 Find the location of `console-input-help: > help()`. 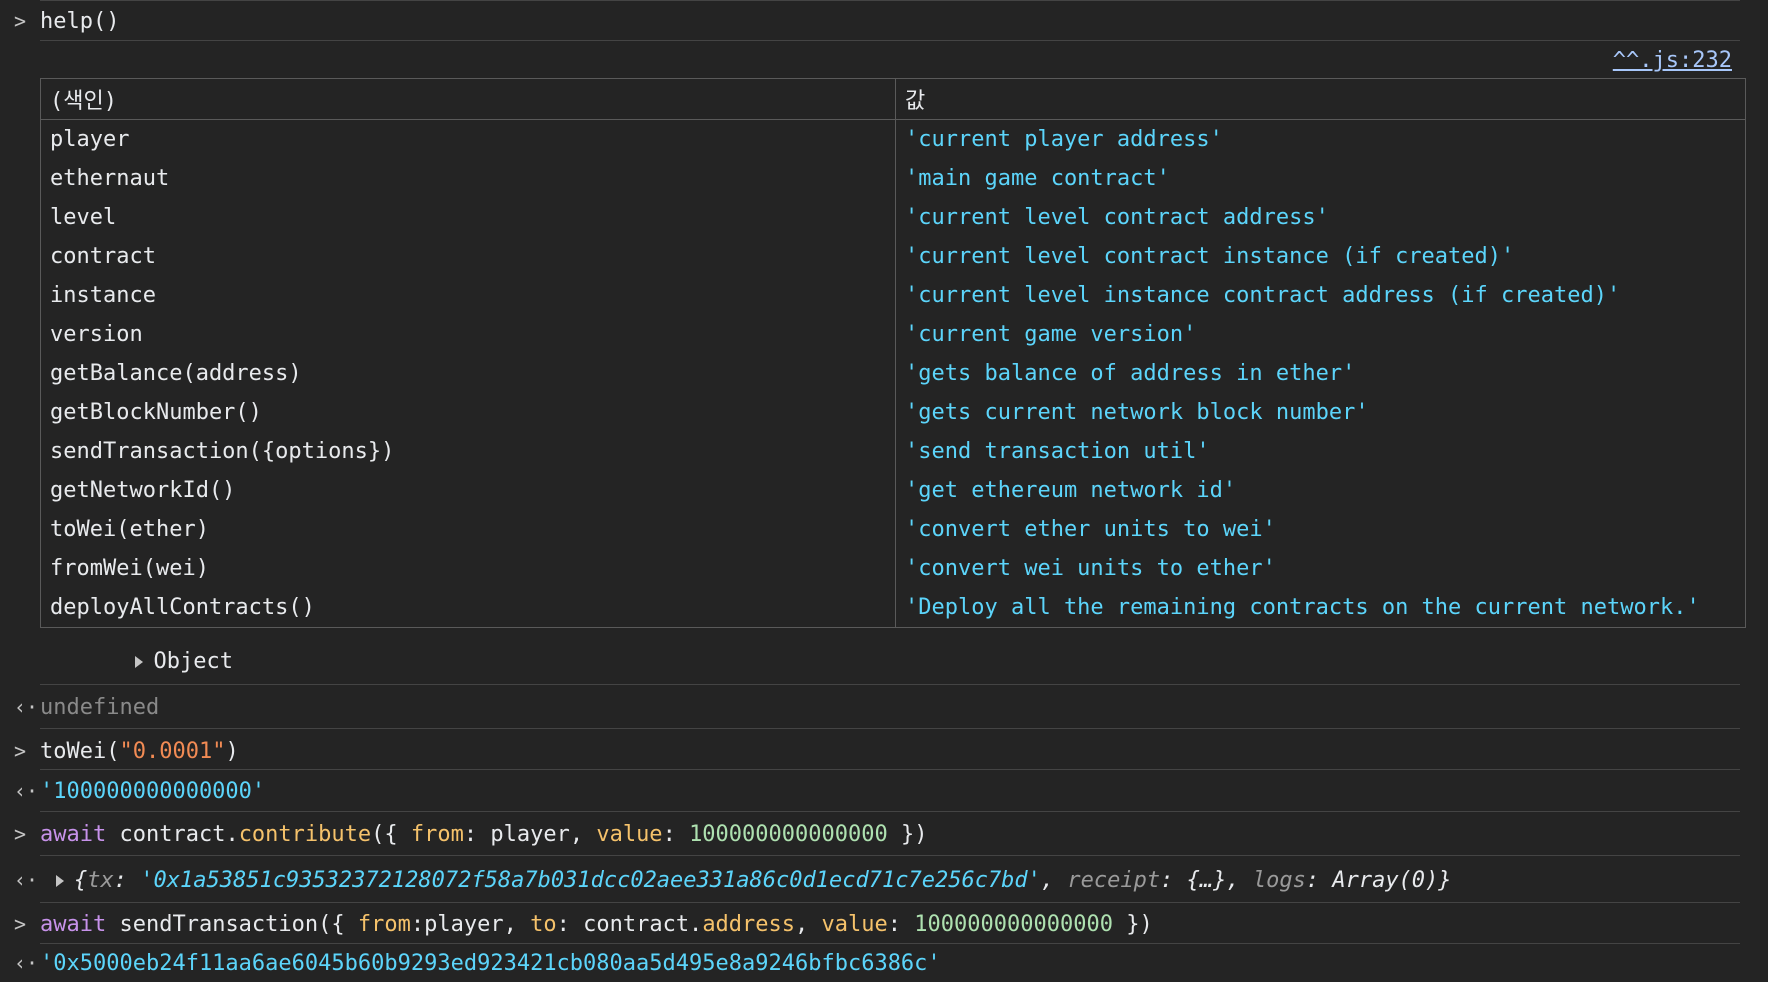

console-input-help: > help() is located at coordinates (884, 21).